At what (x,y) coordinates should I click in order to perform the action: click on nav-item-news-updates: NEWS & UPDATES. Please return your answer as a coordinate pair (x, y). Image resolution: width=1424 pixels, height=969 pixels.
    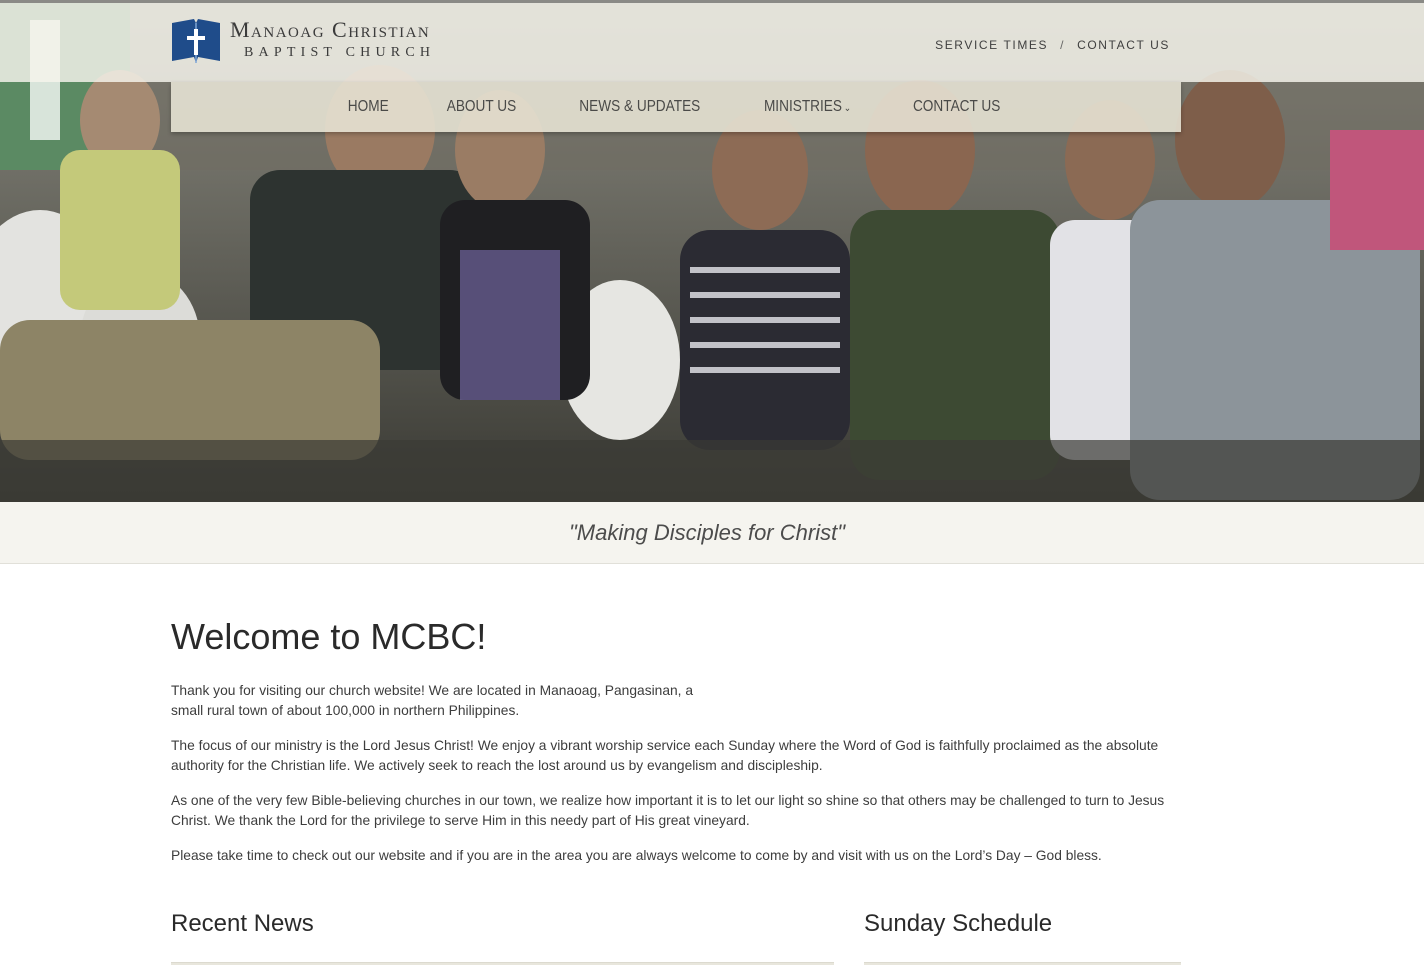
    Looking at the image, I should click on (639, 107).